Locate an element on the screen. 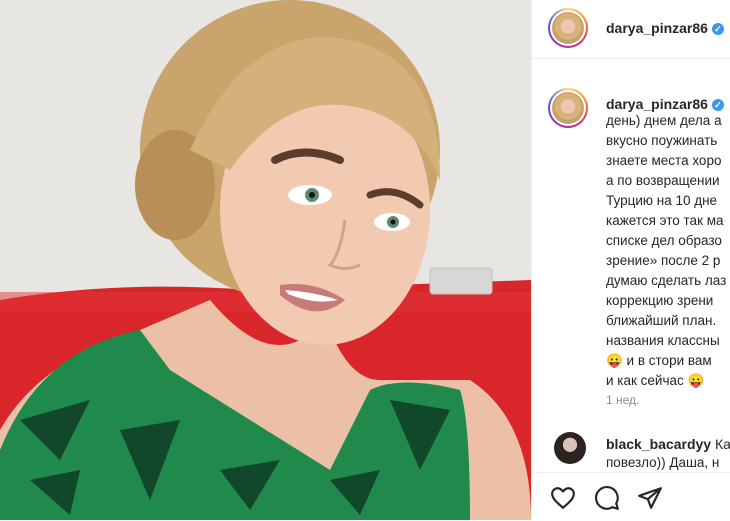  caption-username-text: darya_pinzar86 is located at coordinates (657, 104).